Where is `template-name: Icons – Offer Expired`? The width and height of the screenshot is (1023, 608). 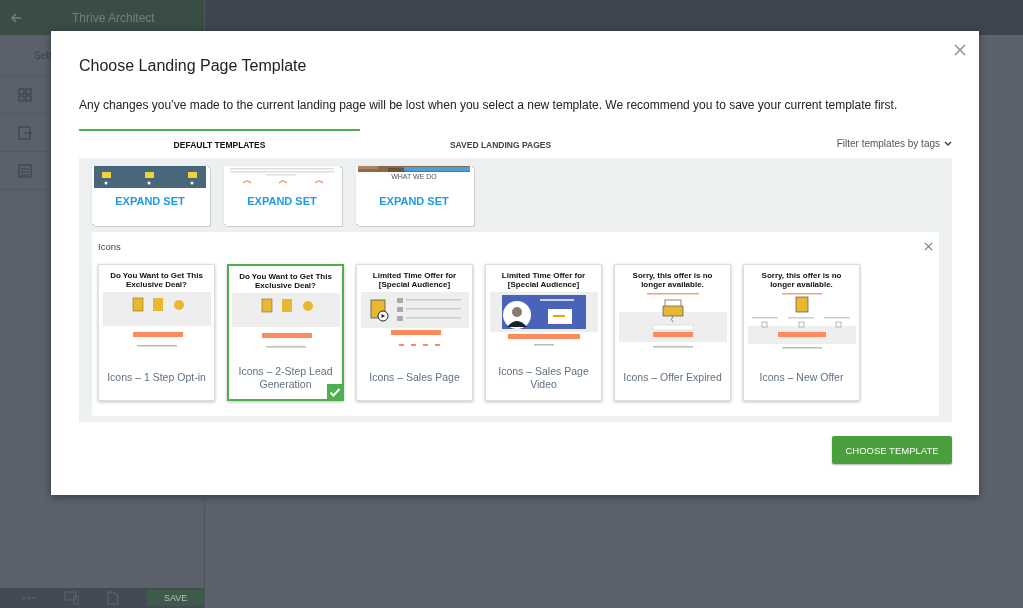
template-name: Icons – Offer Expired is located at coordinates (672, 377).